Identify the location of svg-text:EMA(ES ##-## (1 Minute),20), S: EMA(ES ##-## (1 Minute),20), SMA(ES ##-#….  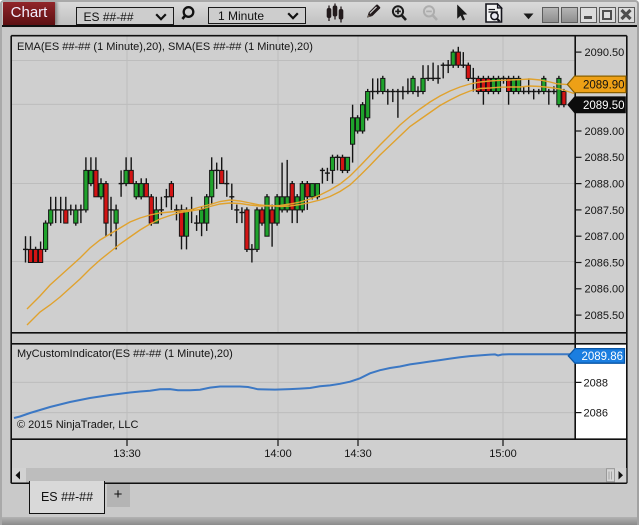
(165, 47).